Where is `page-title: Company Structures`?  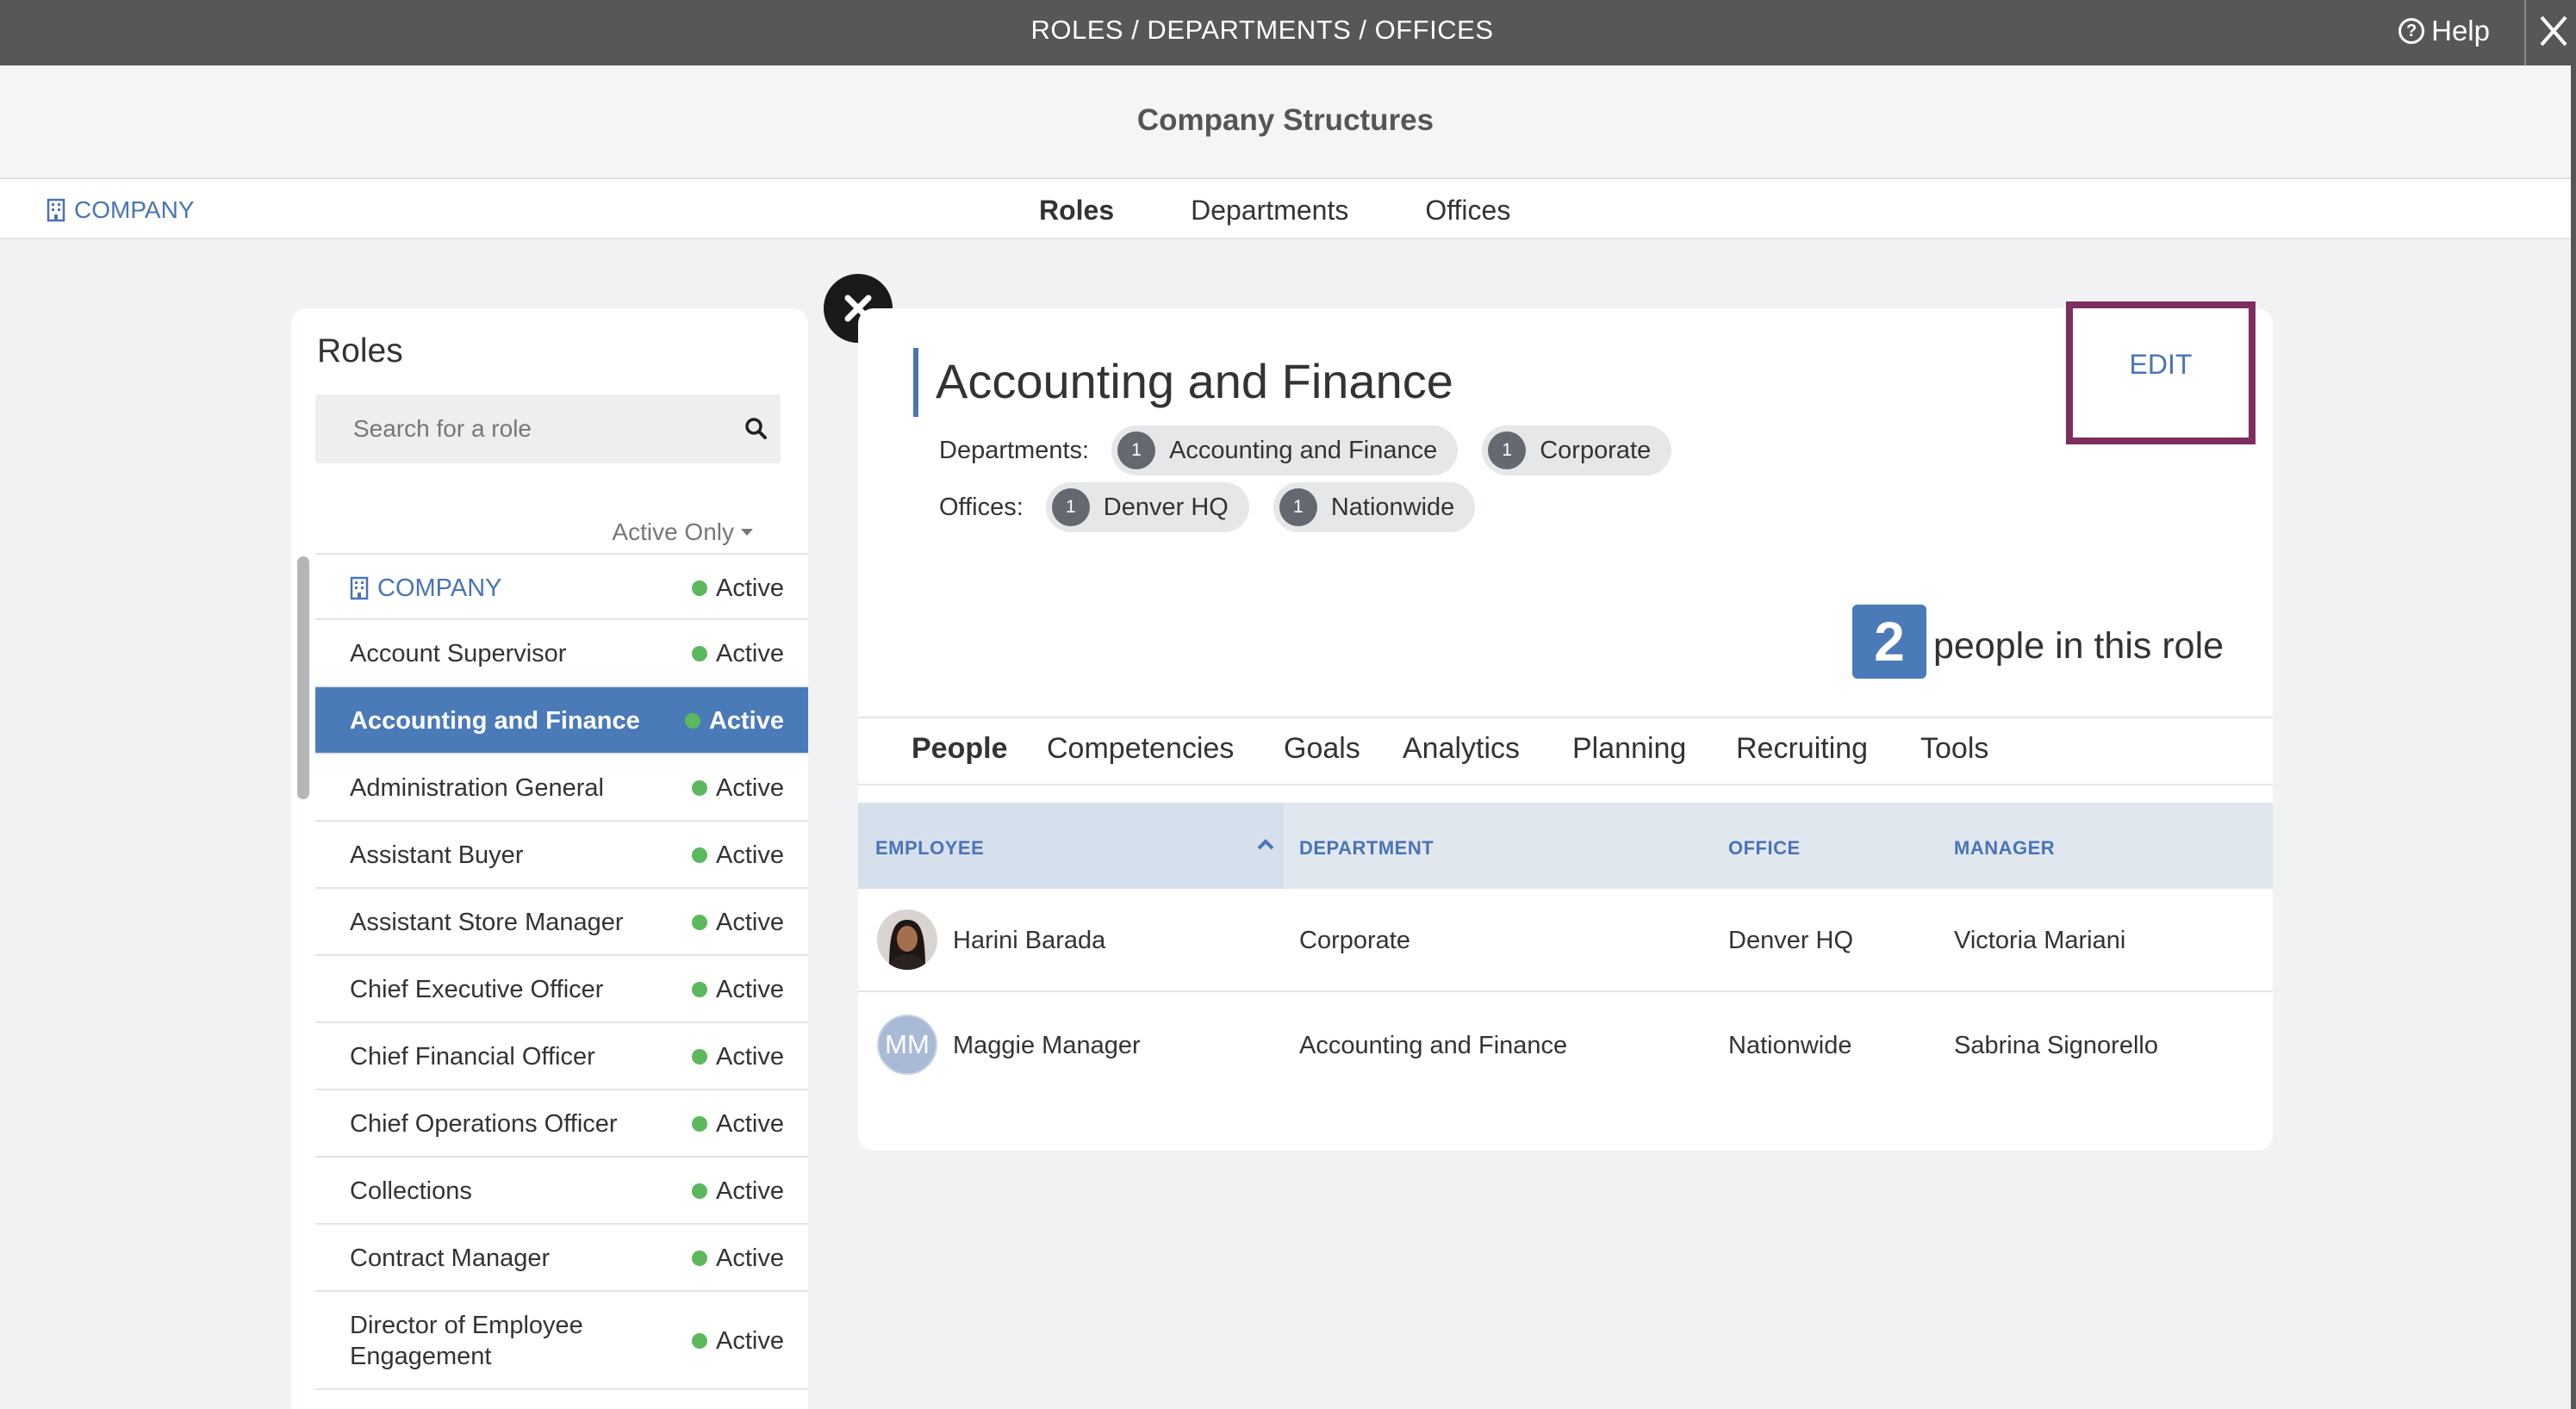
page-title: Company Structures is located at coordinates (1285, 120).